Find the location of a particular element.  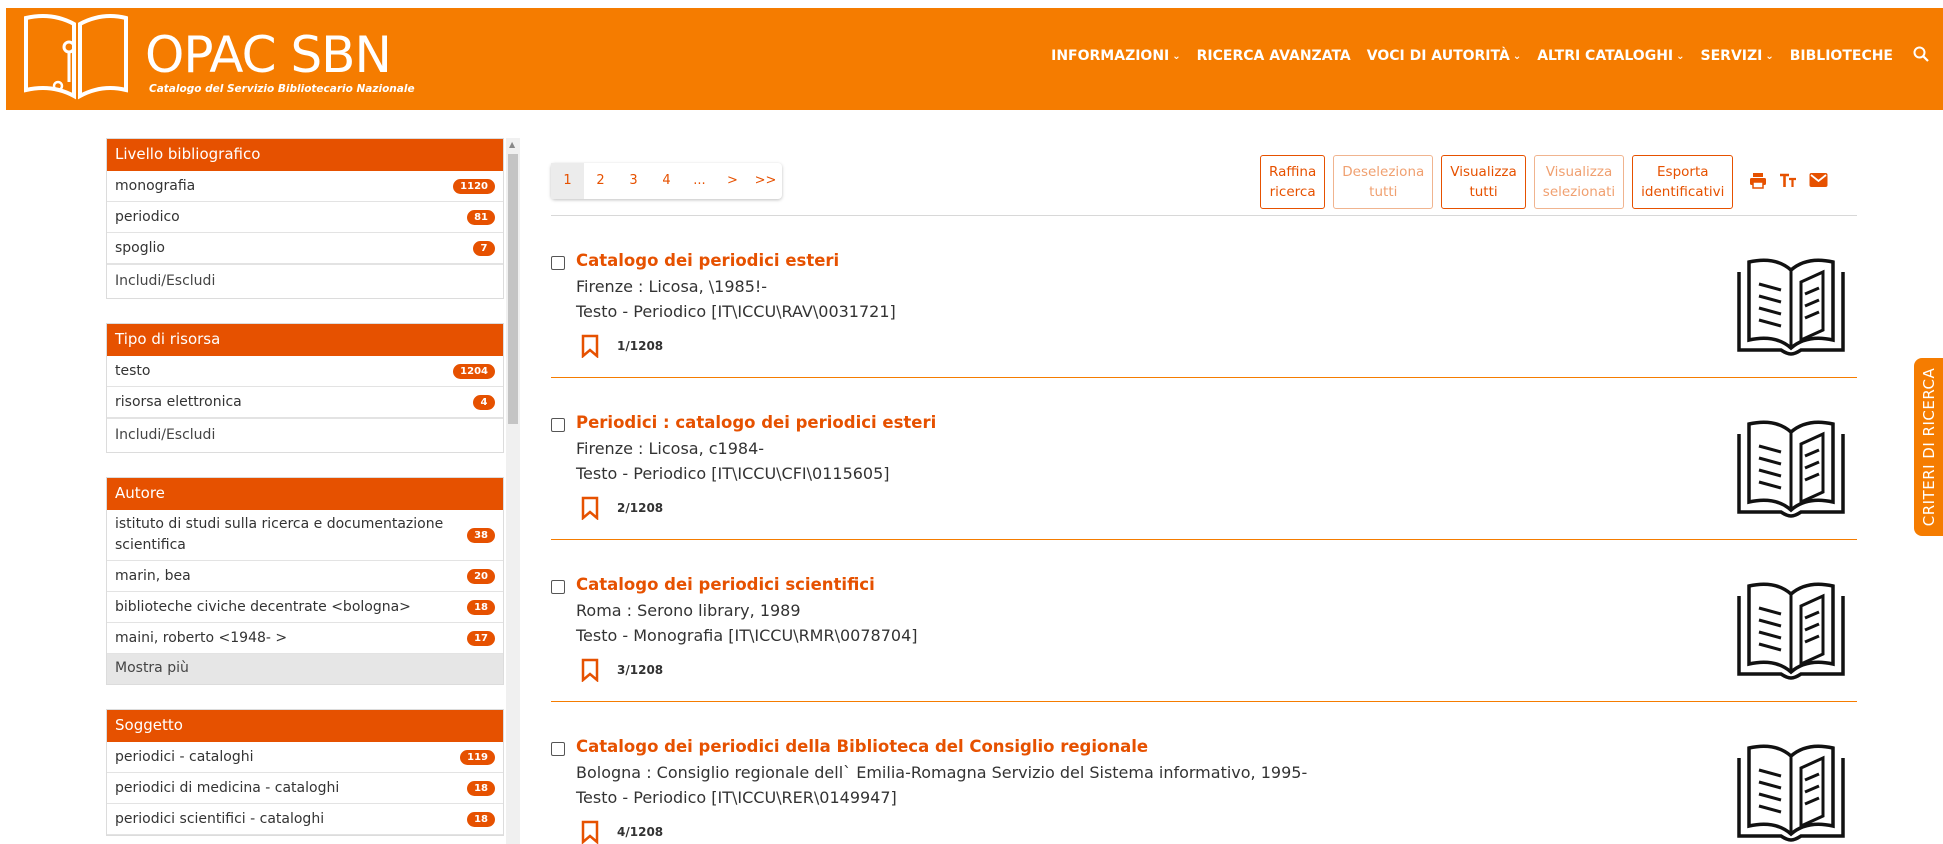

font-size-icon is located at coordinates (1788, 183).